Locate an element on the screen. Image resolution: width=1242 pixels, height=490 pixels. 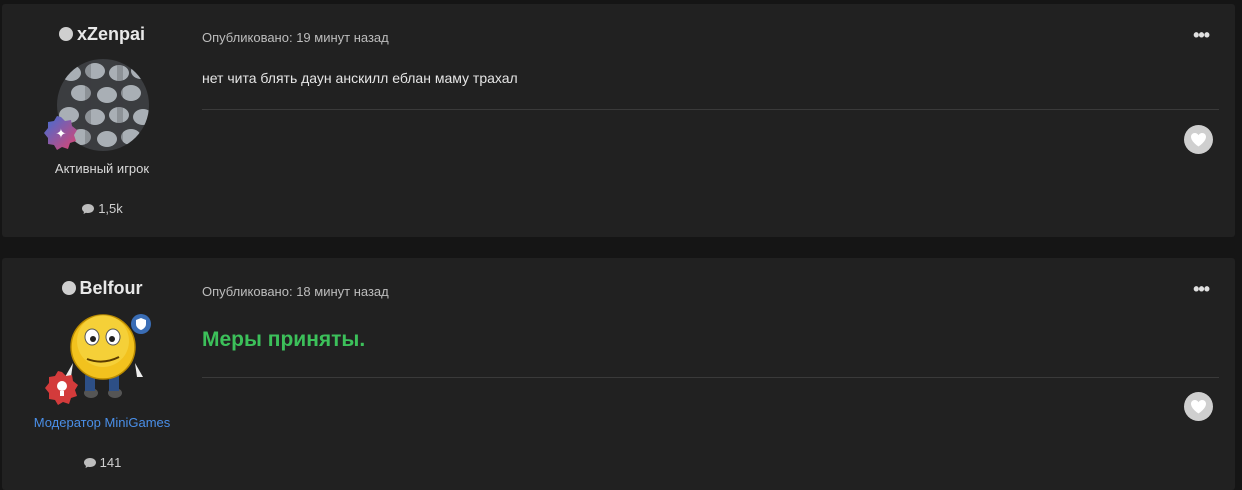
post-count: 141 is located at coordinates (102, 462).